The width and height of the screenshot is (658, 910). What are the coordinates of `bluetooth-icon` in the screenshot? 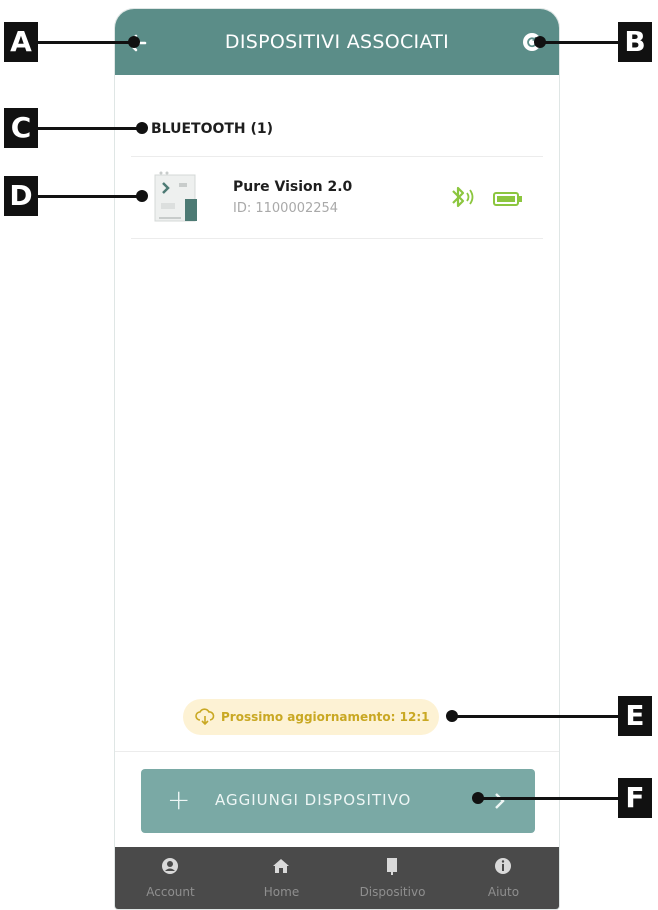 It's located at (463, 197).